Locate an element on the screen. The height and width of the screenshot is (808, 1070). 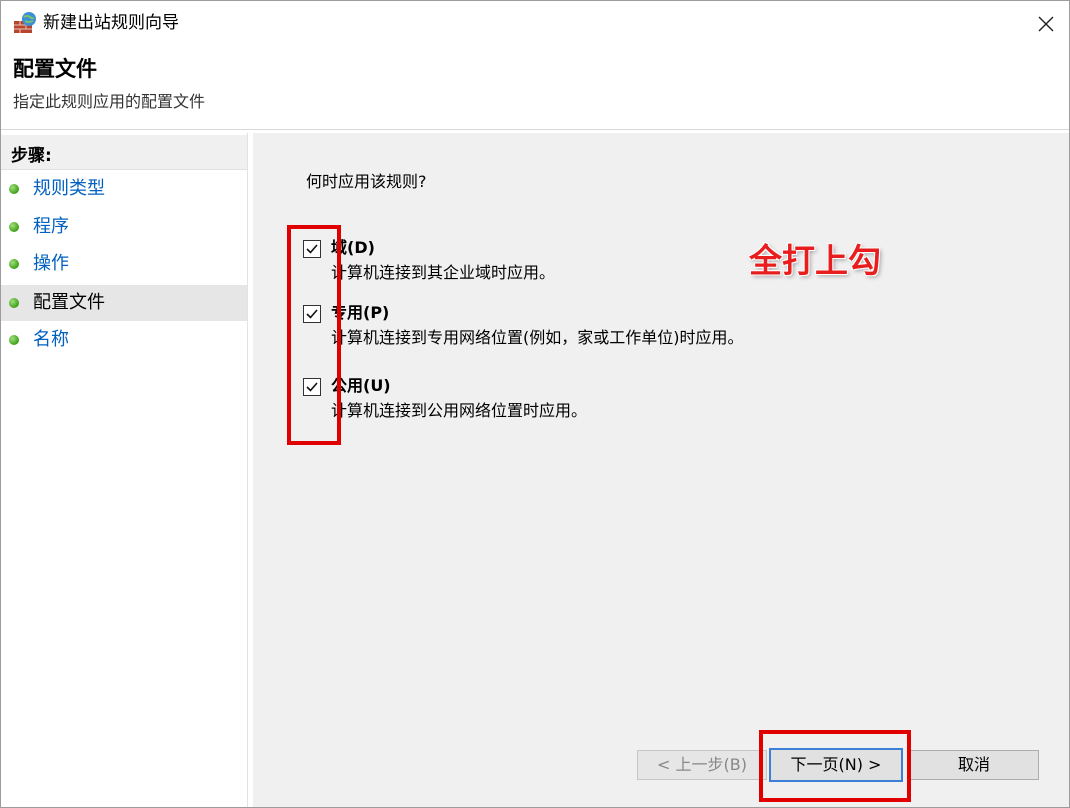
option-private: 专用(P) 计算机连接到专用网络位置(例如，家或工作单位)时应用。 is located at coordinates (663, 328).